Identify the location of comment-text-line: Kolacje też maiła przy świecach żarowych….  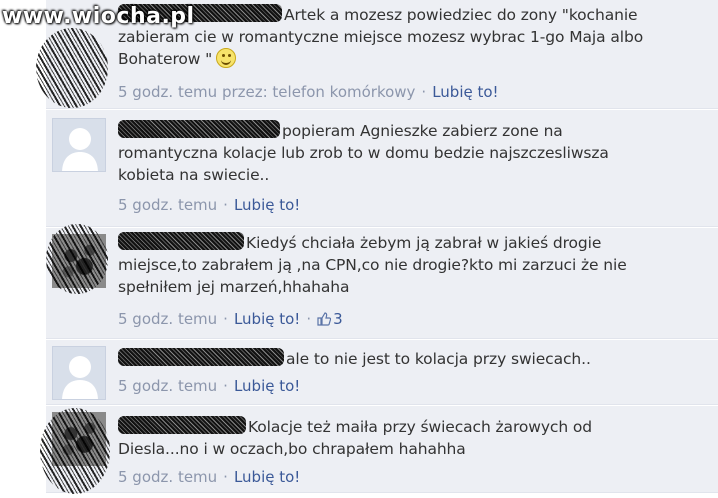
(420, 427).